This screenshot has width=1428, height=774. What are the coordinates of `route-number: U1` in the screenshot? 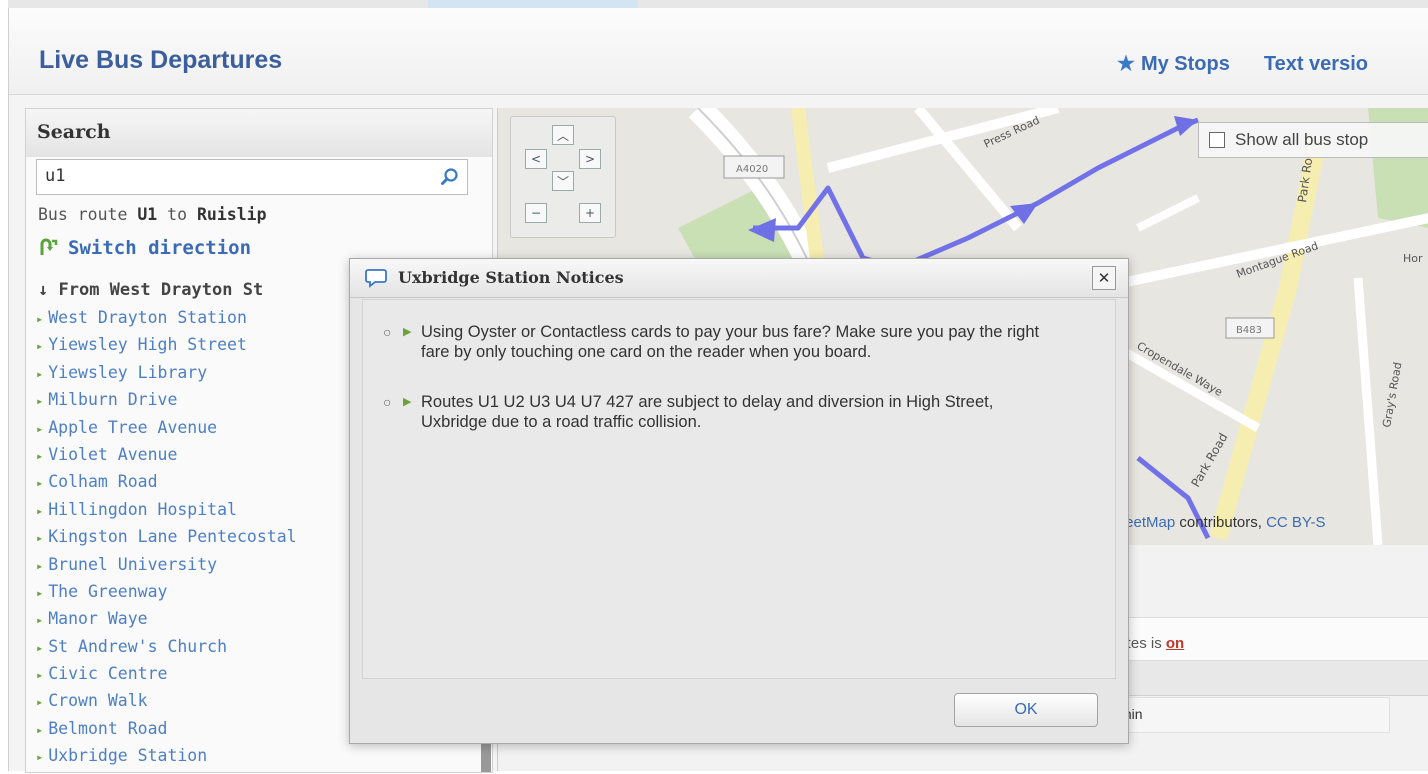 It's located at (147, 214).